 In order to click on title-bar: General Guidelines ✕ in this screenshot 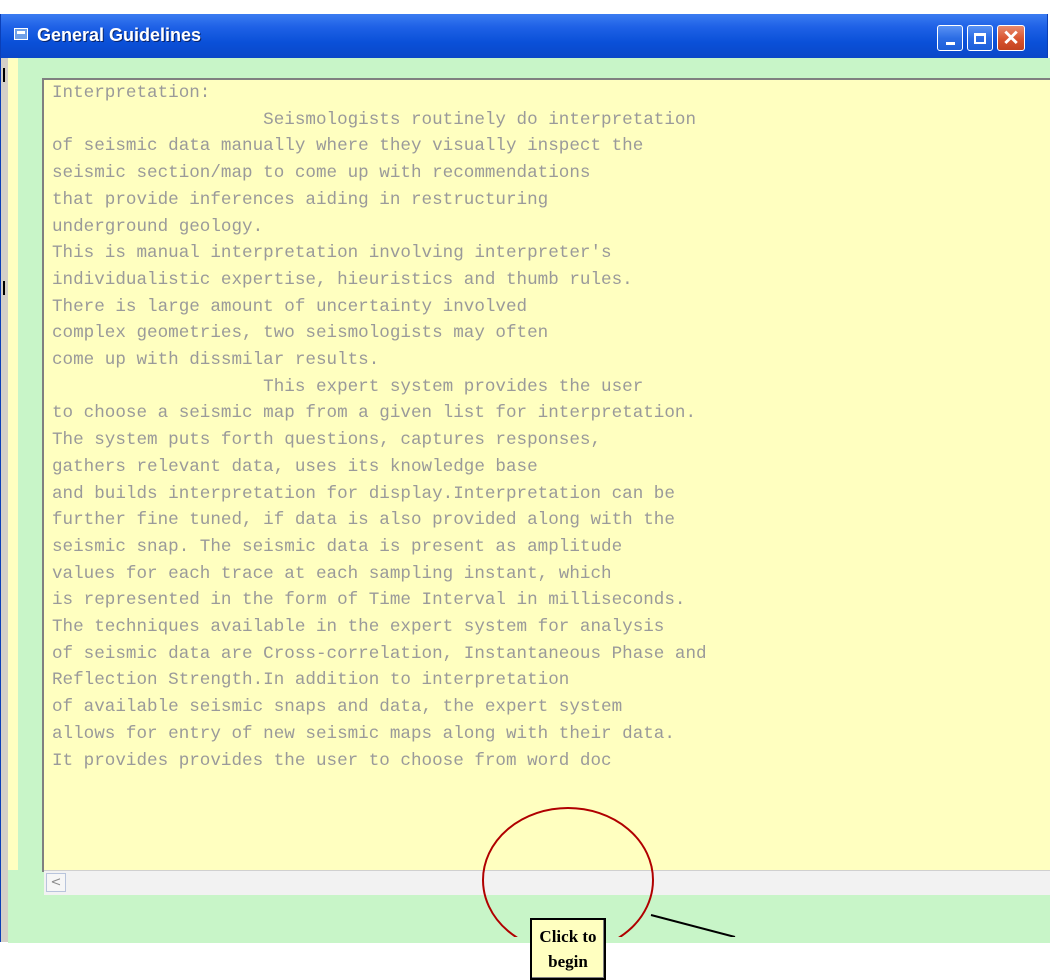, I will do `click(524, 36)`.